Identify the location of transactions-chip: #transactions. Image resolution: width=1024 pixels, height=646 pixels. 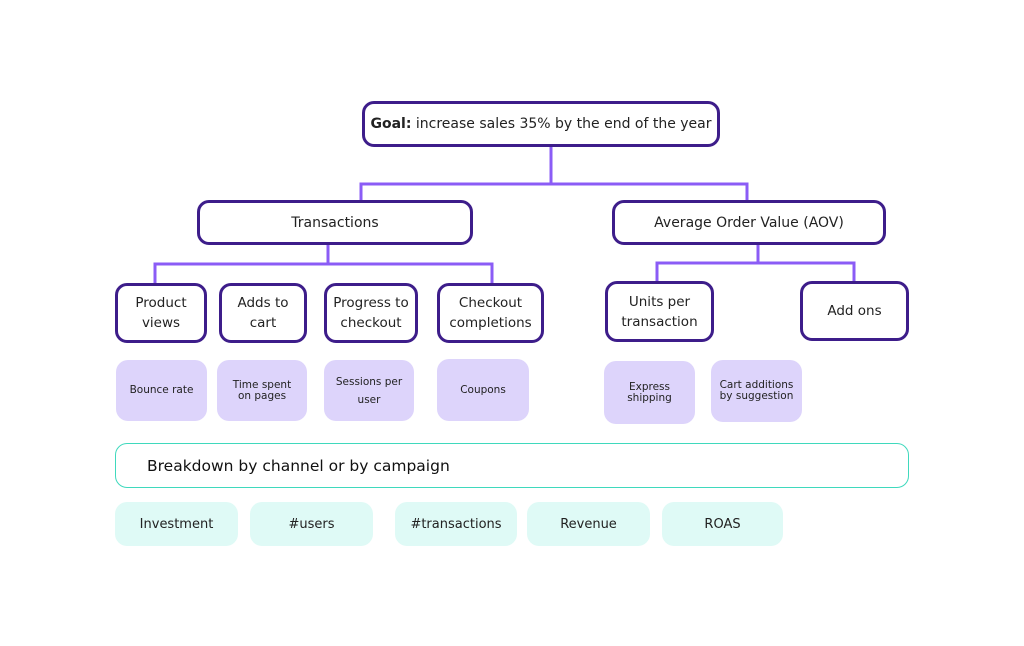
(456, 524).